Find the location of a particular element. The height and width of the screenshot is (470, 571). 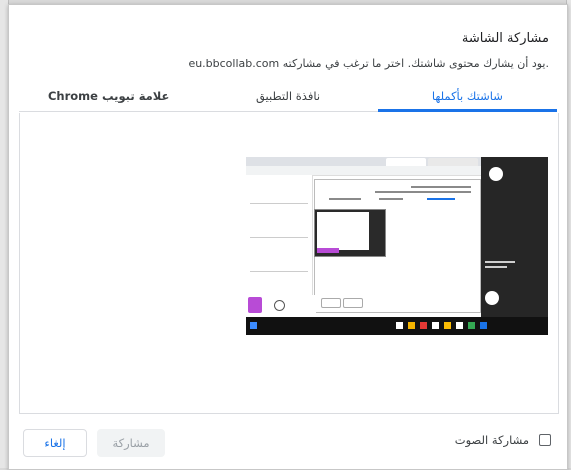

thumbnail-taskbar is located at coordinates (397, 326).